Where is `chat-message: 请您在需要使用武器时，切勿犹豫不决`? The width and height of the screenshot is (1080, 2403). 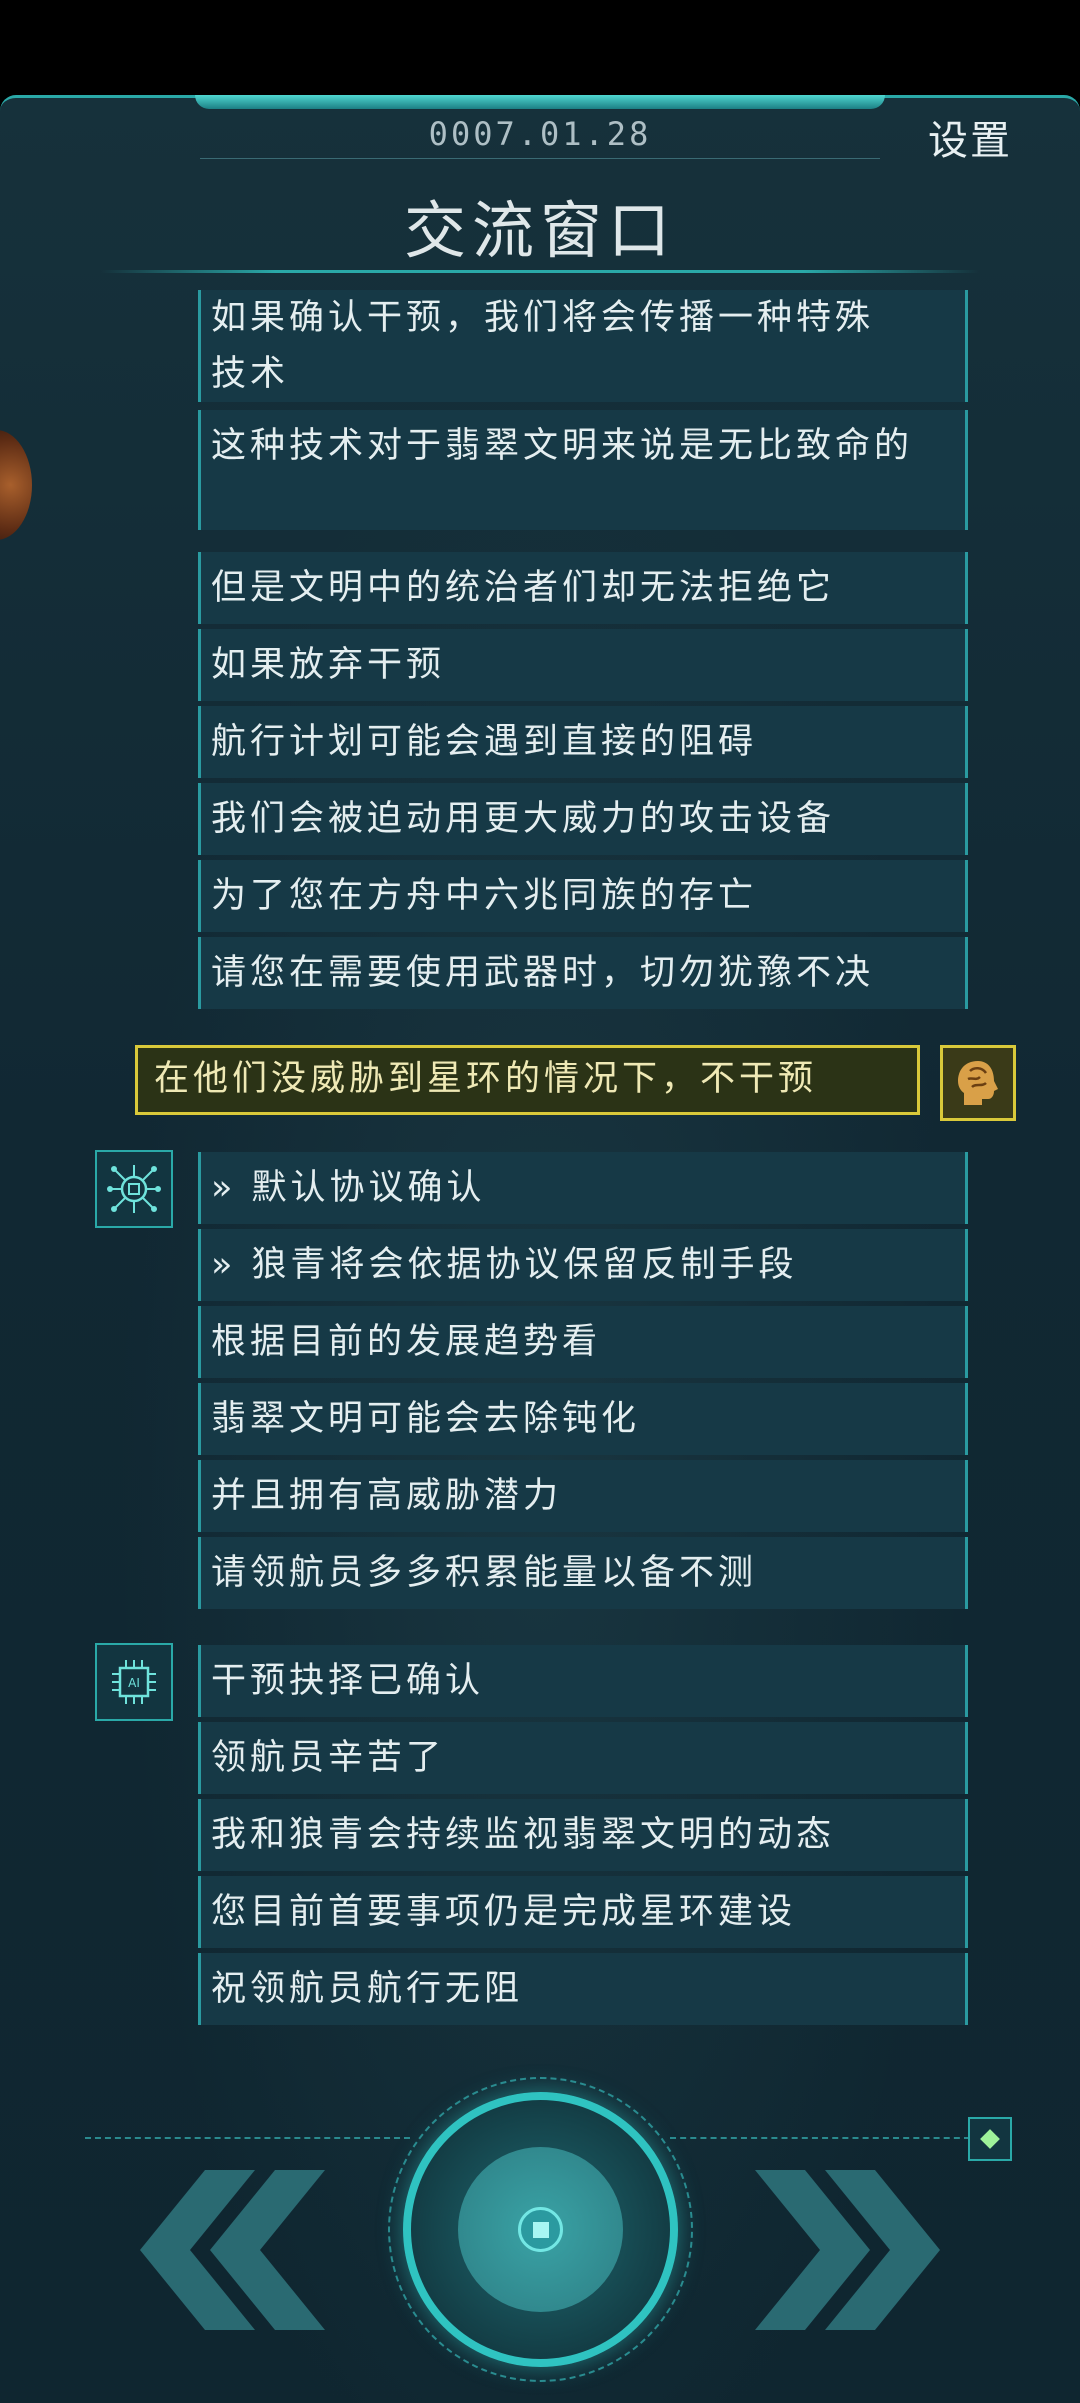 chat-message: 请您在需要使用武器时，切勿犹豫不决 is located at coordinates (583, 973).